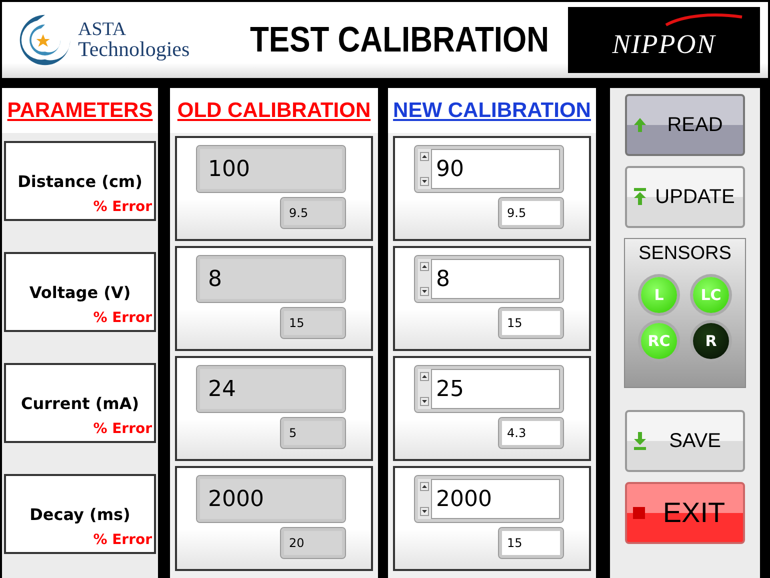 The image size is (770, 578). I want to click on error-display: 20, so click(313, 543).